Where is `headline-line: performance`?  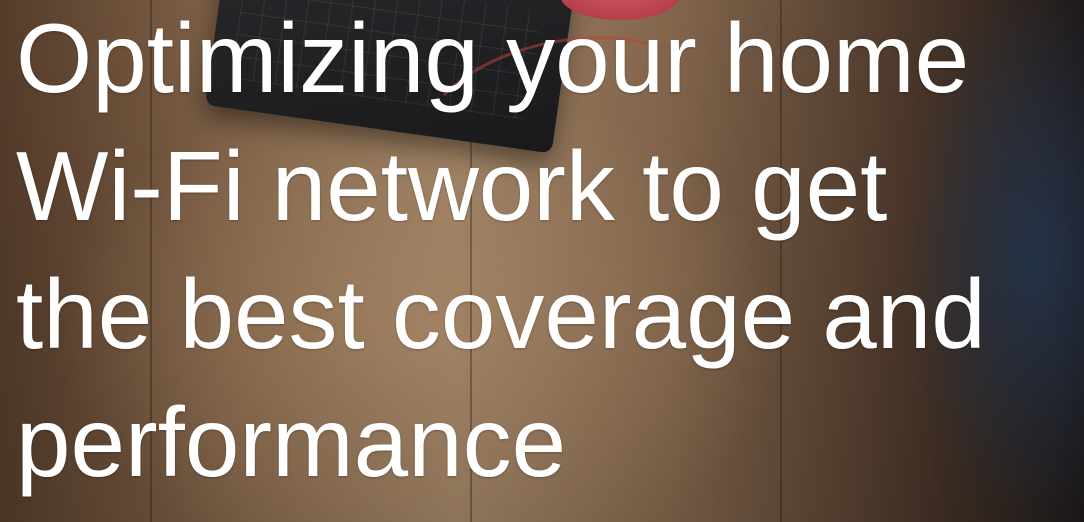 headline-line: performance is located at coordinates (291, 442).